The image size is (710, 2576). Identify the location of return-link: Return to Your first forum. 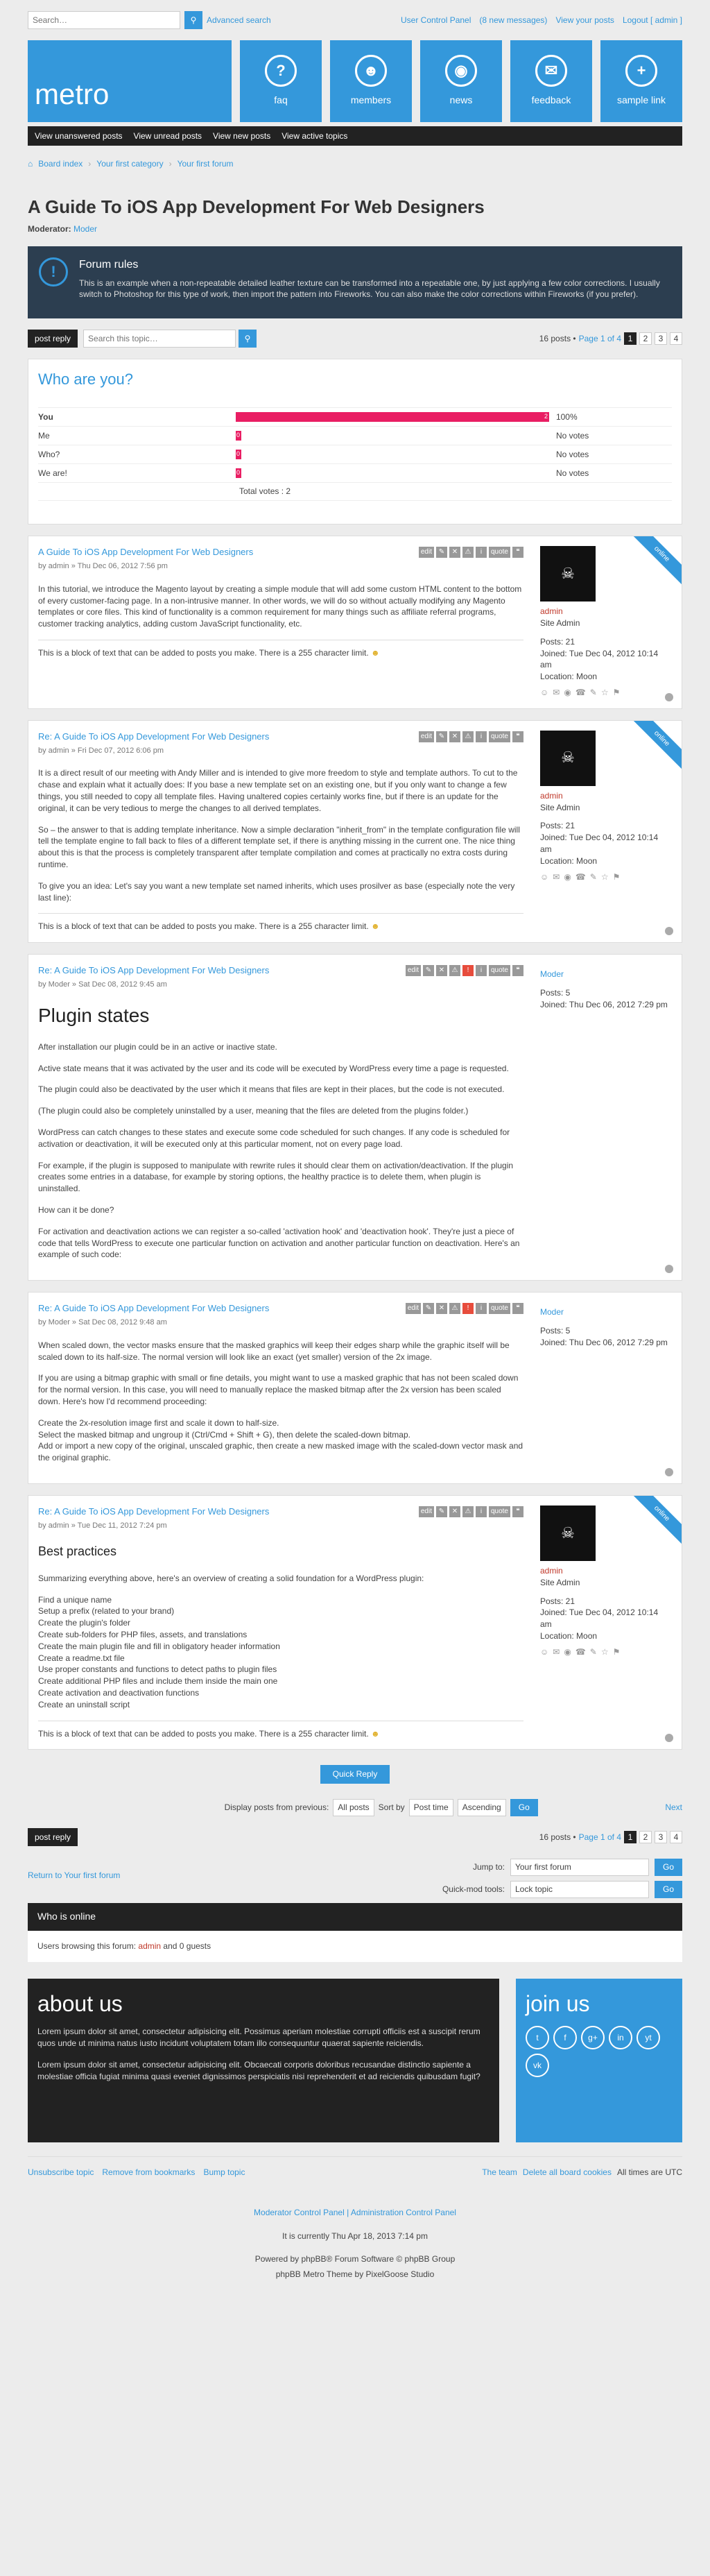
(74, 1876).